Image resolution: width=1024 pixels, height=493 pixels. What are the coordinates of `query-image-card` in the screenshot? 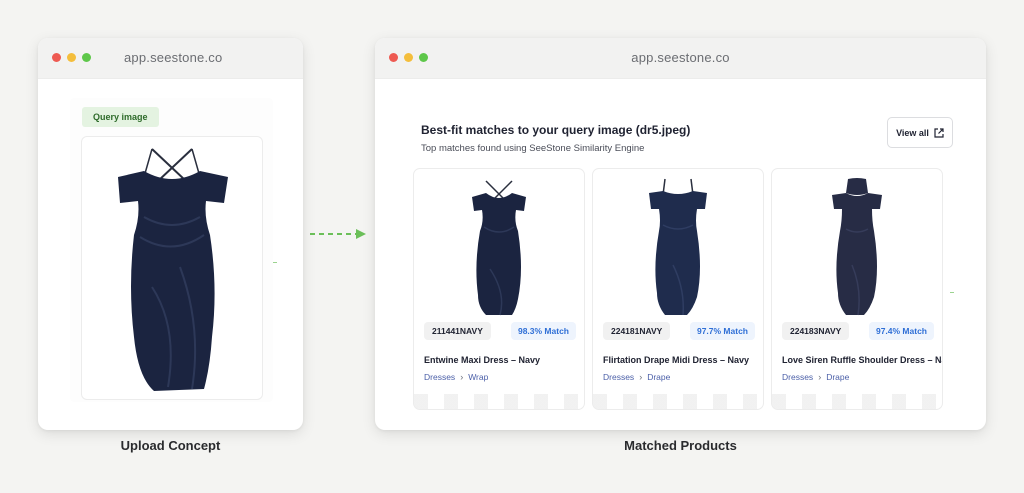 It's located at (172, 268).